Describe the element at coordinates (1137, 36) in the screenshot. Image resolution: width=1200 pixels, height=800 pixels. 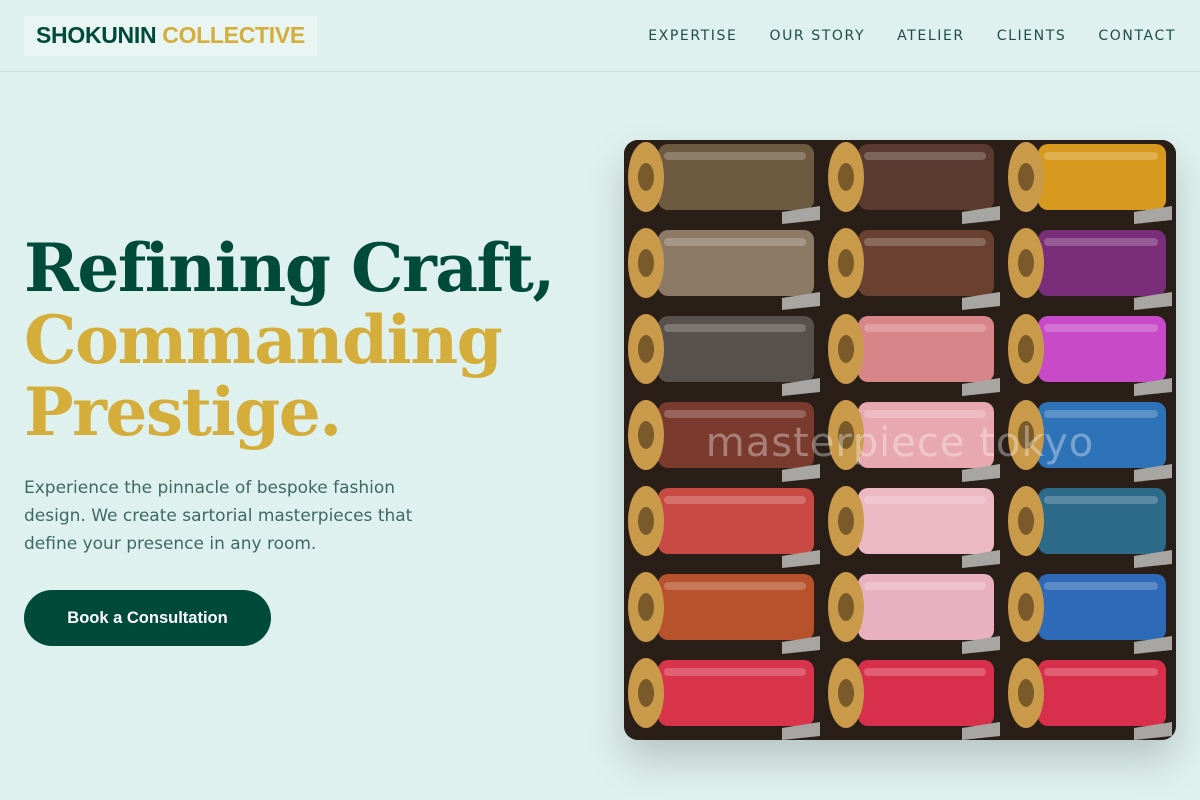
I see `nav-item-contact: CONTACT` at that location.